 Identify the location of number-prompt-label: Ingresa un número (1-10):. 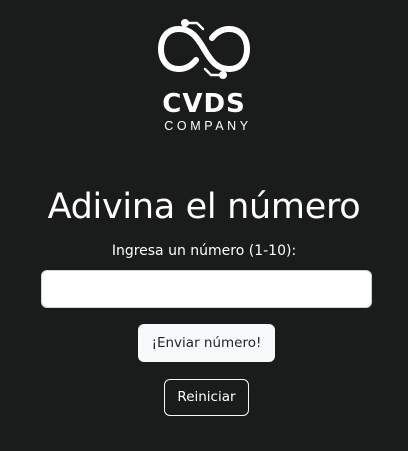
(204, 251).